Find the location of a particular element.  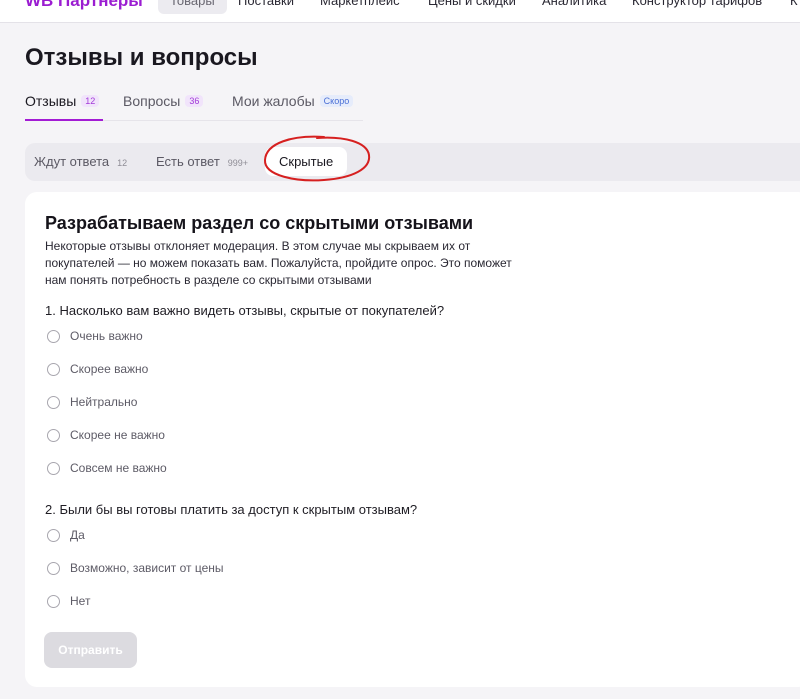

tab-reviews: Отзывы 12 is located at coordinates (62, 101).